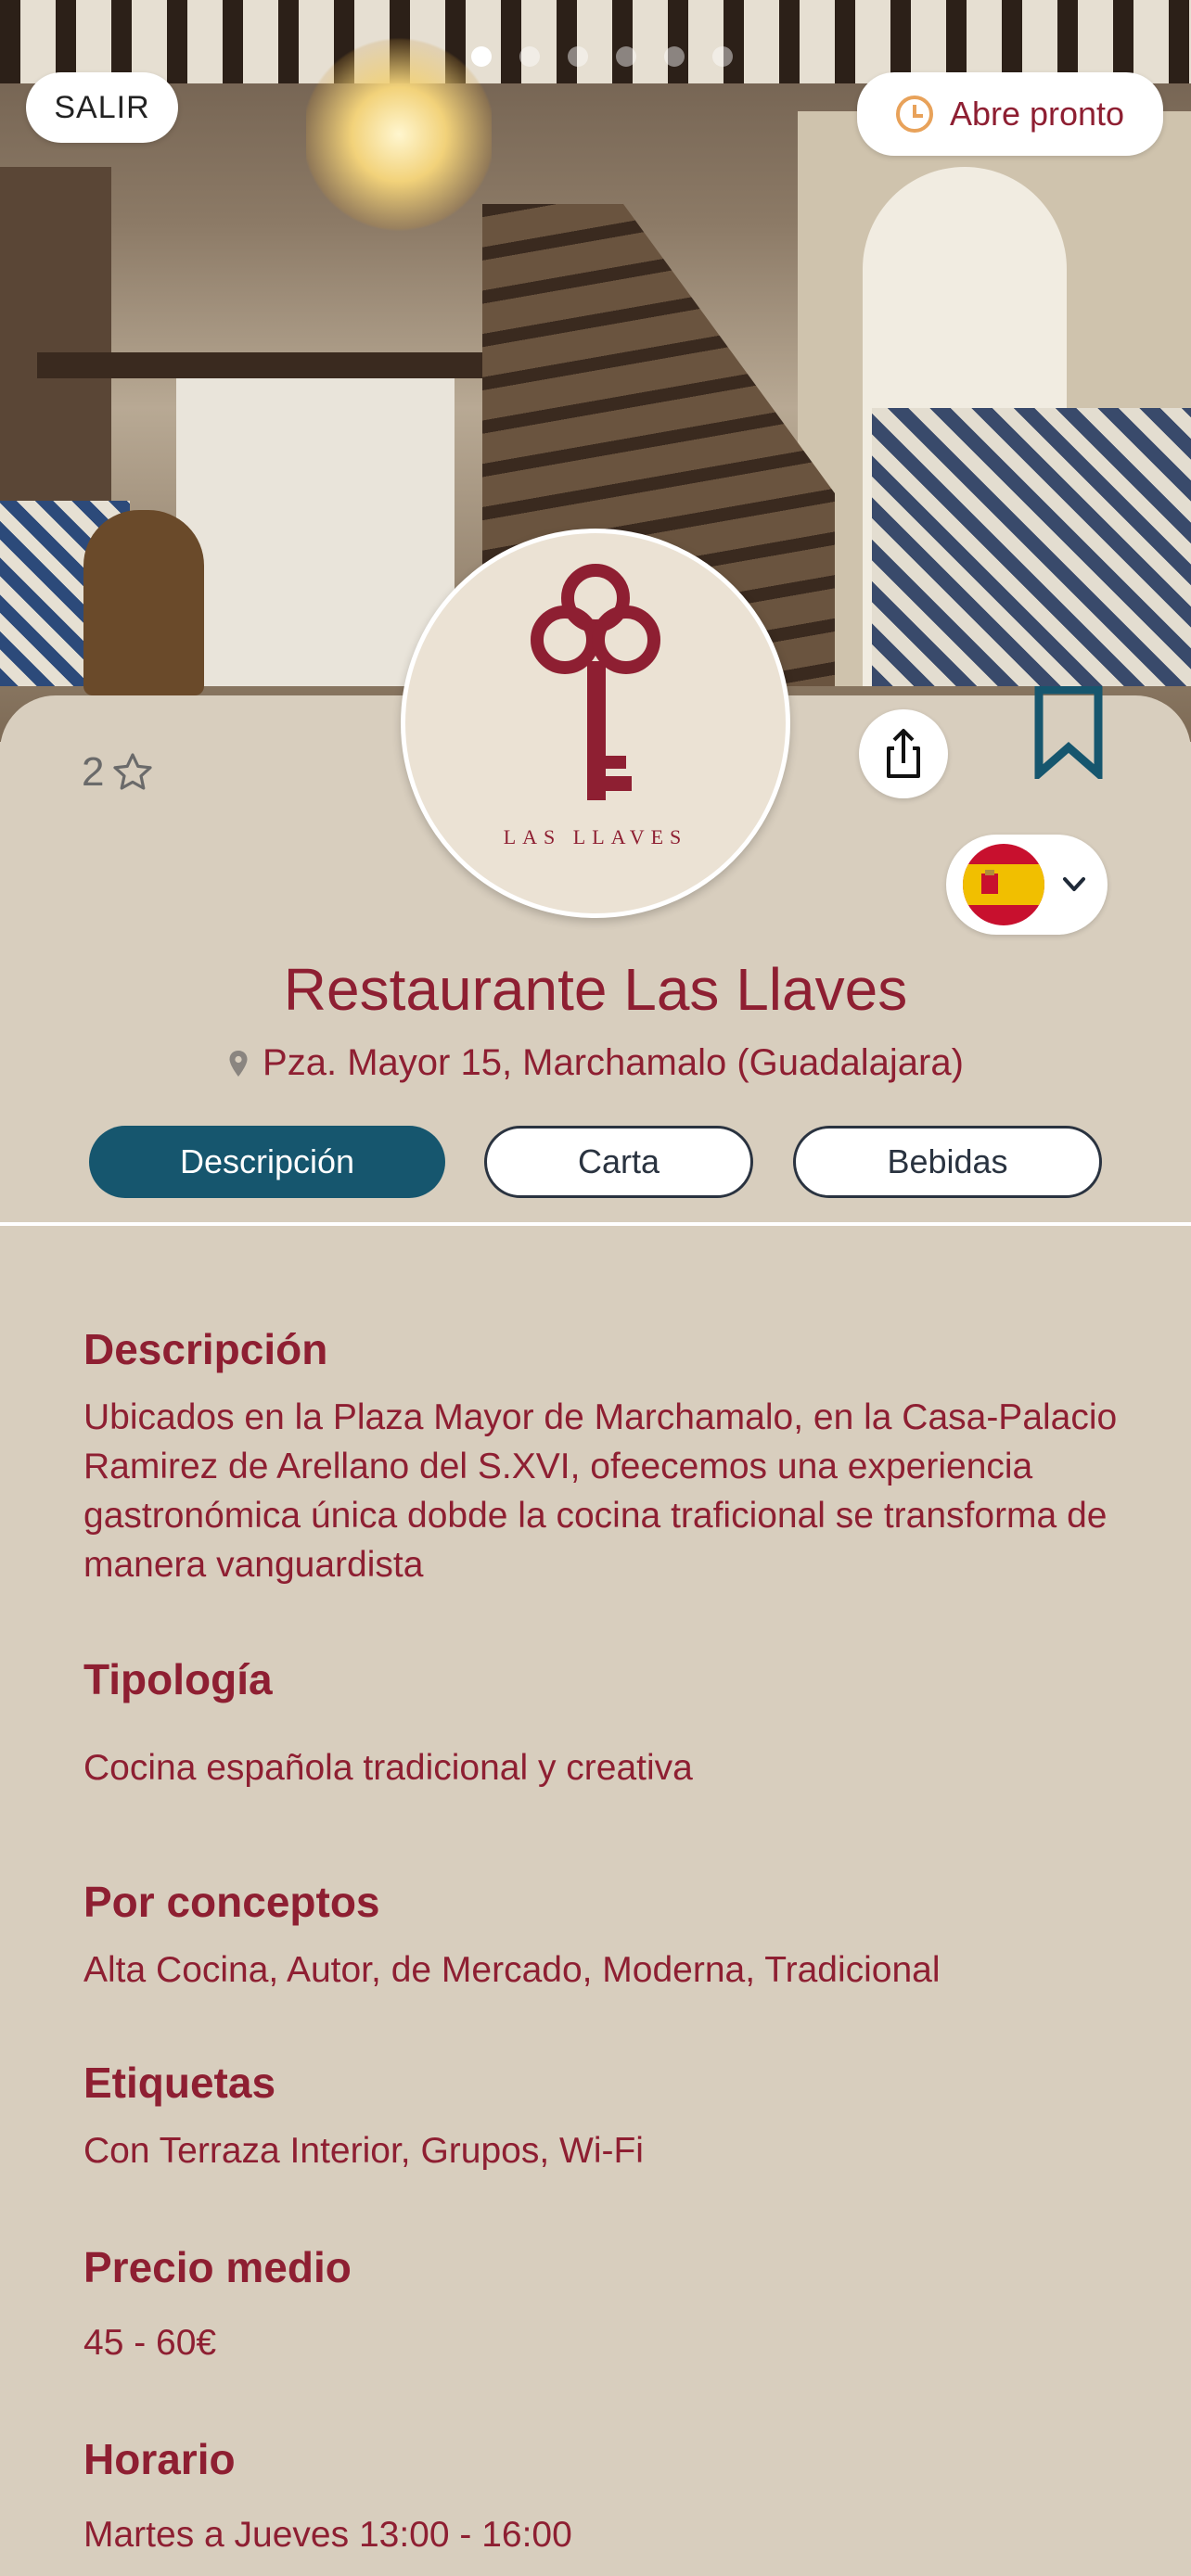 The width and height of the screenshot is (1191, 2576). I want to click on tab-label: Descripción, so click(267, 1161).